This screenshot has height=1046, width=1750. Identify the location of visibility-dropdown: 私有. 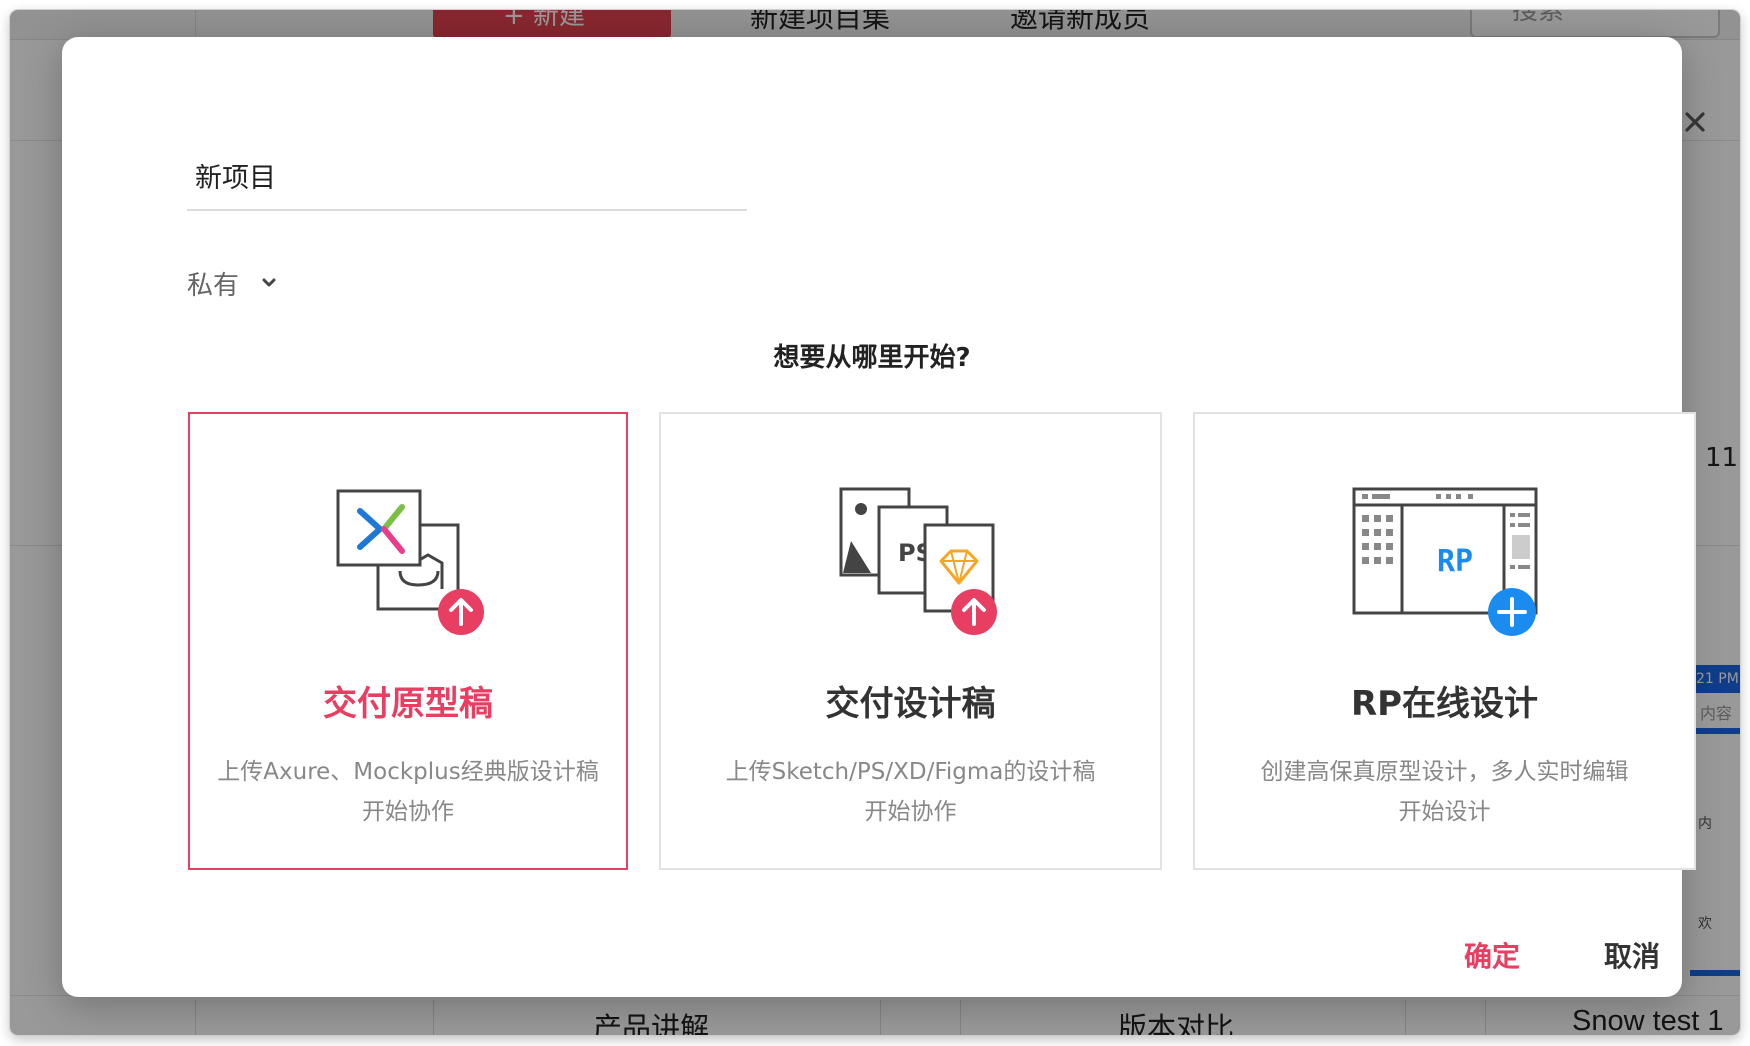
(232, 283).